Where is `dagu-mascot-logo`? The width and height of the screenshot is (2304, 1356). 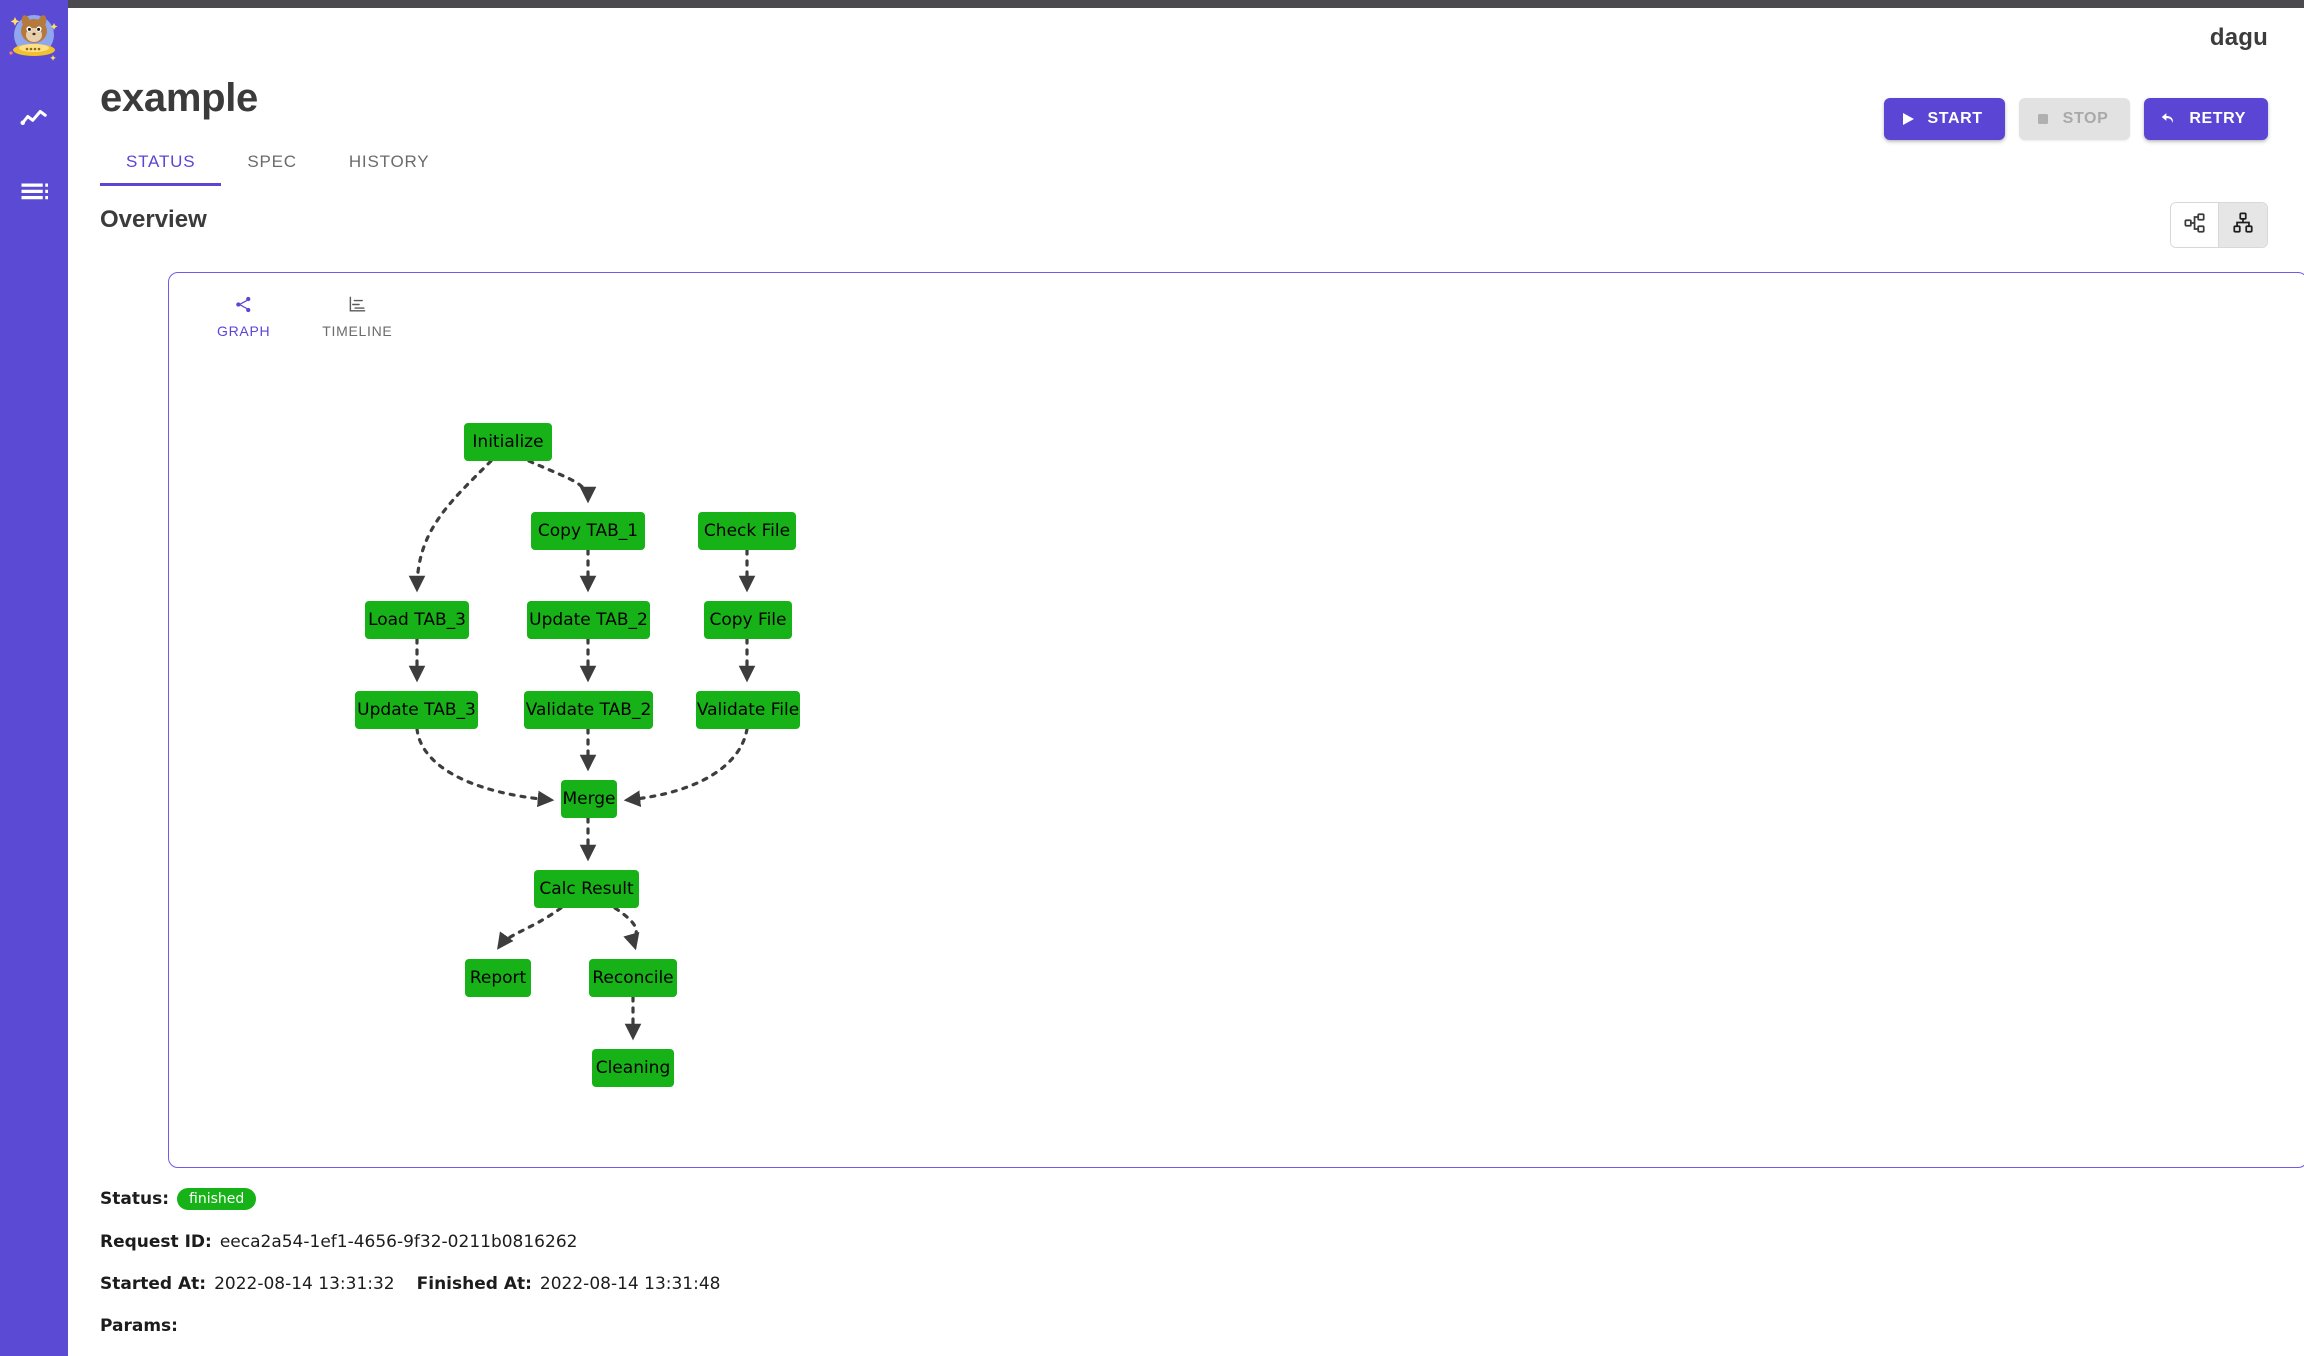
dagu-mascot-logo is located at coordinates (34, 38).